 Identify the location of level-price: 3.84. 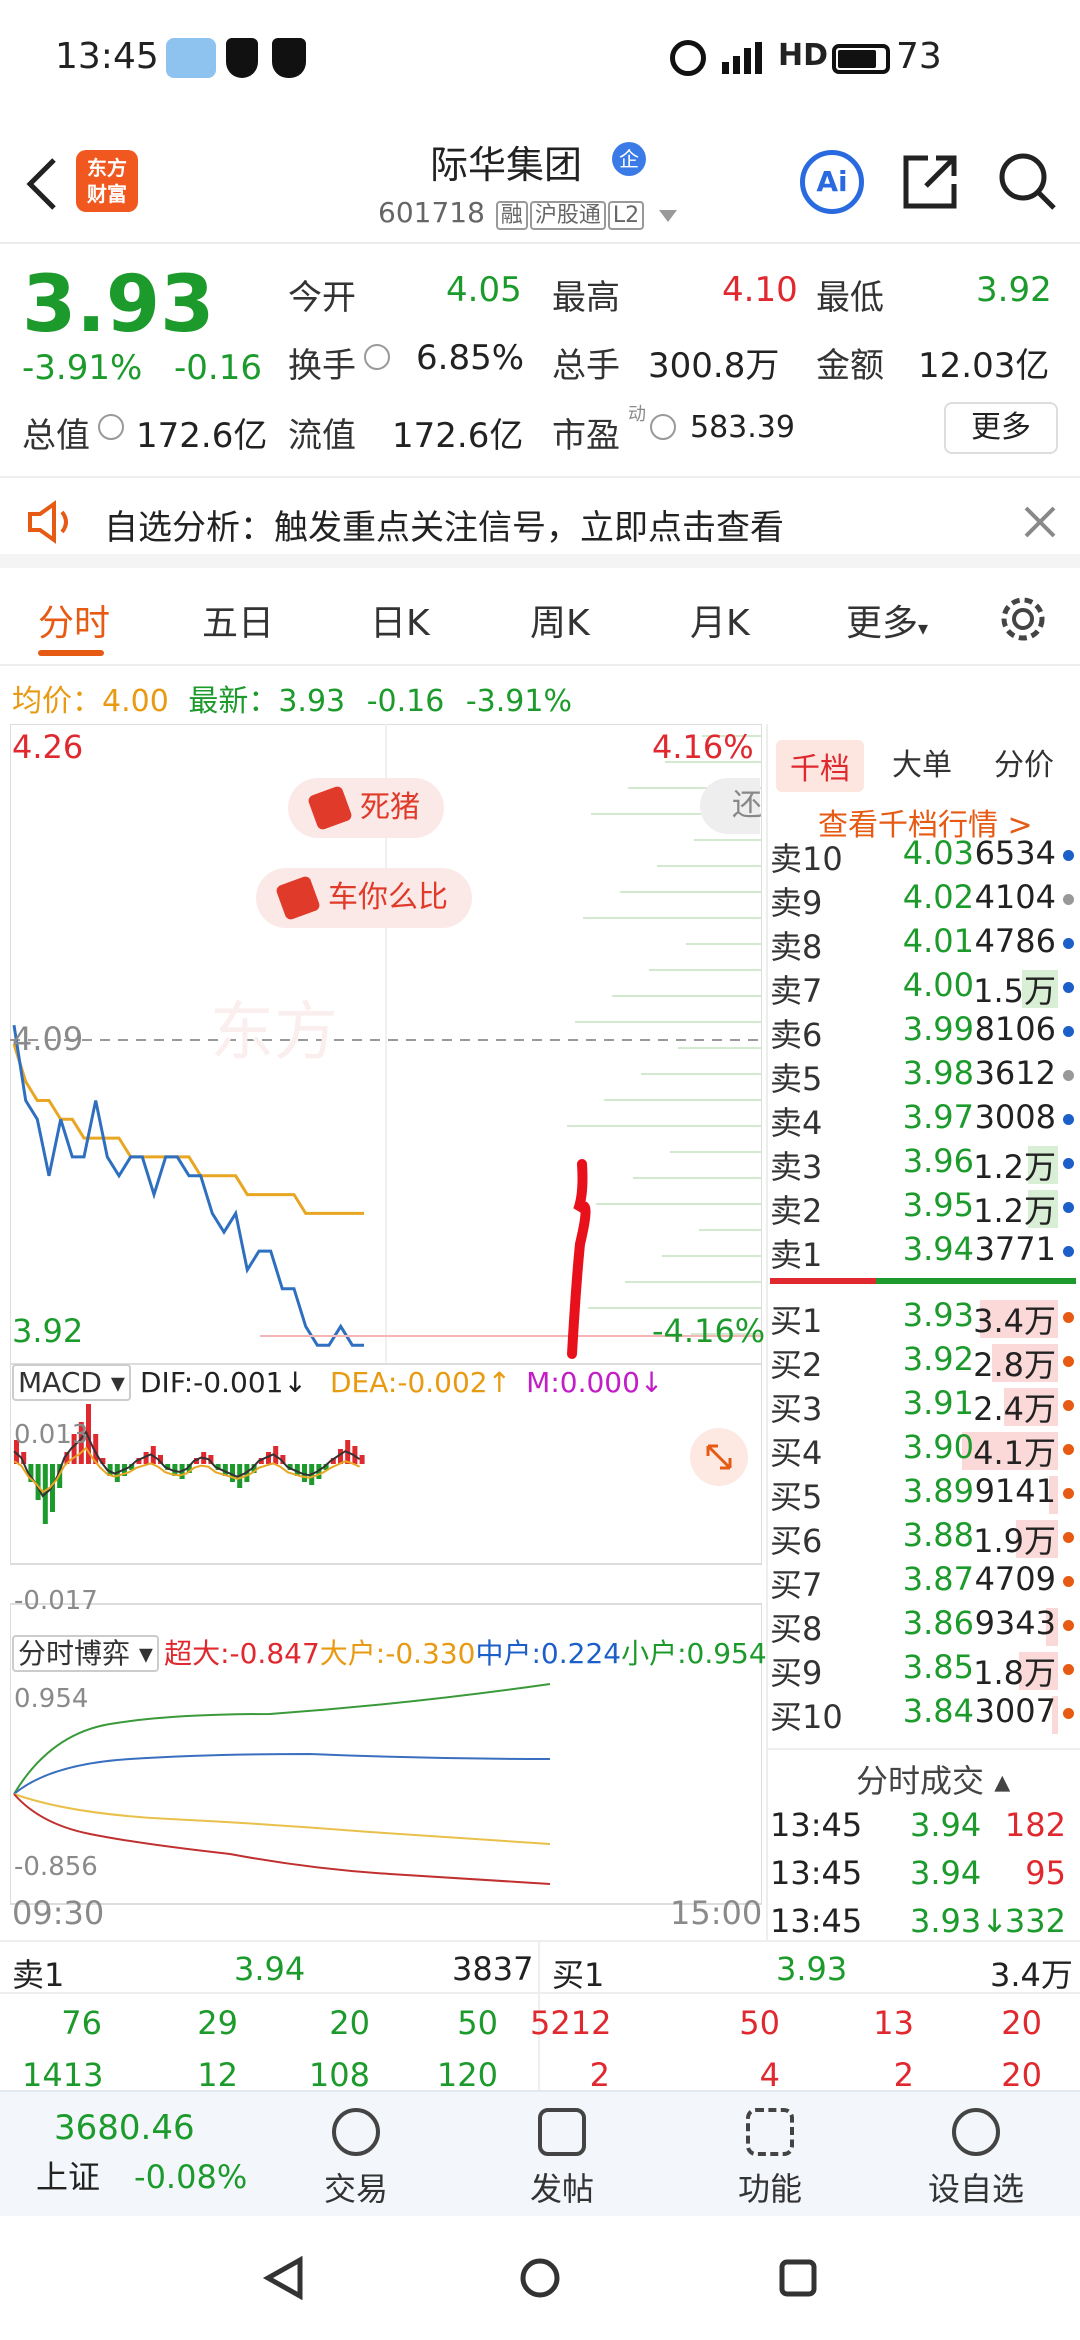
(938, 1711).